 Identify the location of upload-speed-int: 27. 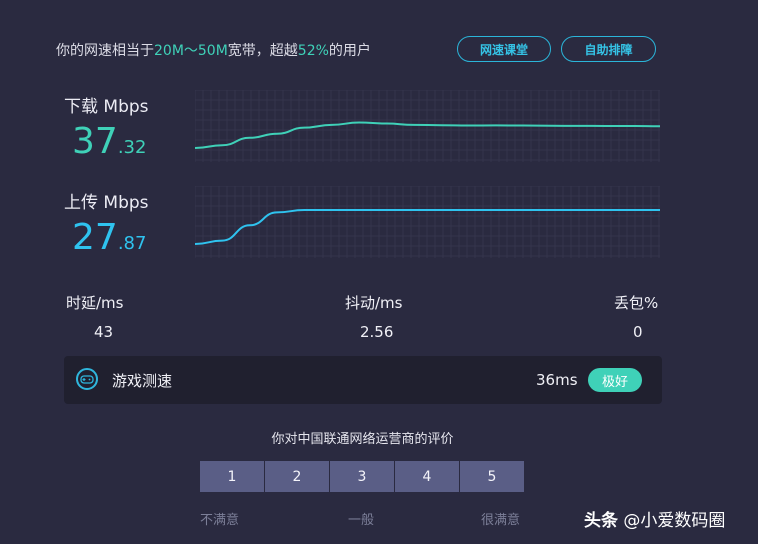
(95, 237).